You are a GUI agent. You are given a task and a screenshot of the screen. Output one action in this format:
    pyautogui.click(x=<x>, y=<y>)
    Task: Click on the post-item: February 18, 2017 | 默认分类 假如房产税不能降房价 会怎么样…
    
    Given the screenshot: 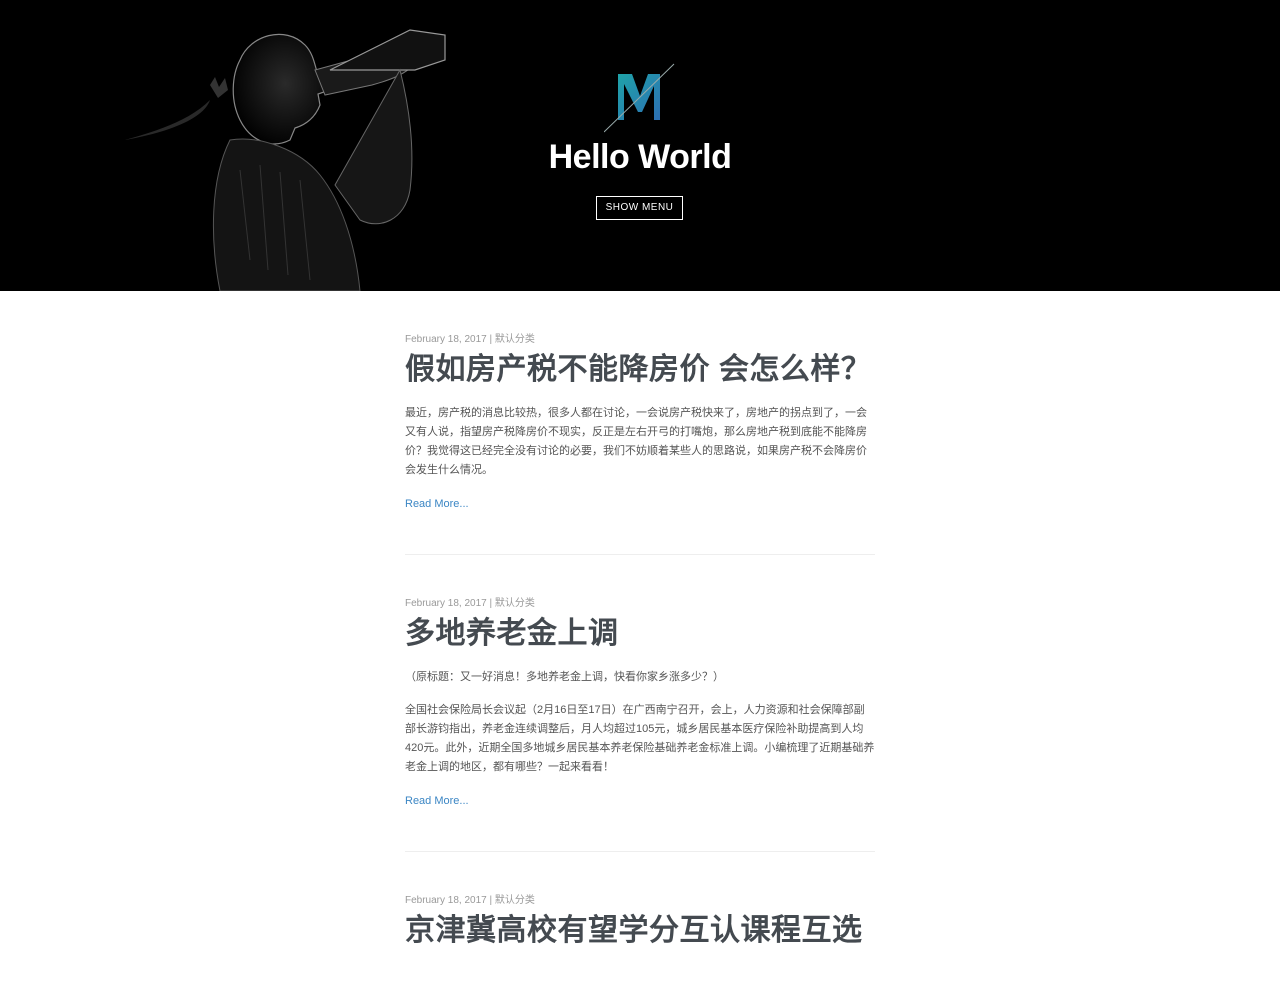 What is the action you would take?
    pyautogui.click(x=640, y=423)
    